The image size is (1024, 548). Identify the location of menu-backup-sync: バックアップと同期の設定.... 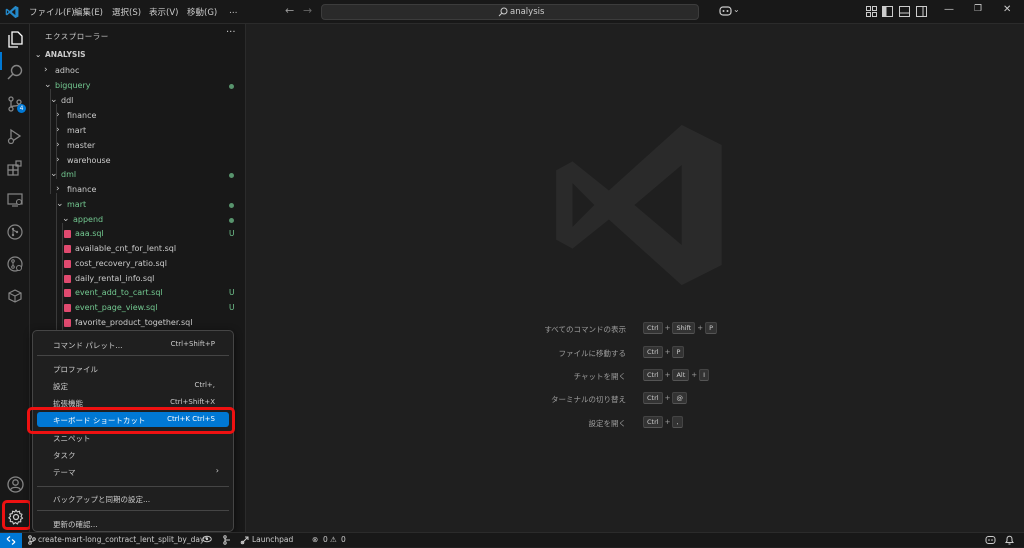
(133, 498).